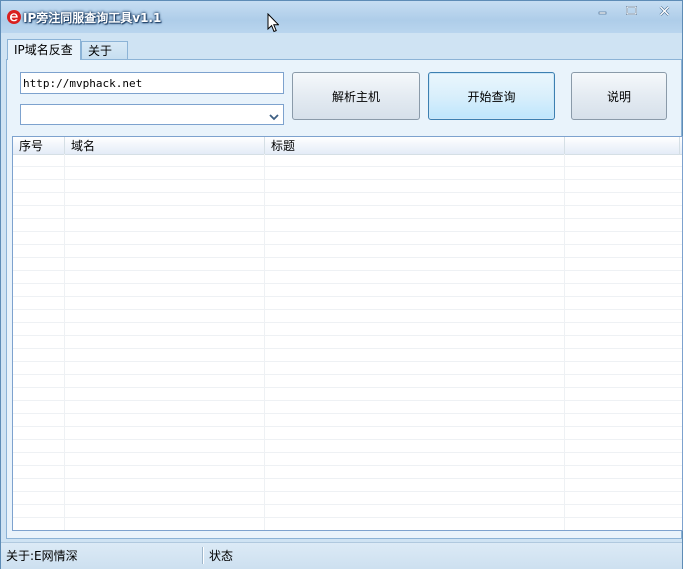  I want to click on column-header-extra, so click(622, 145).